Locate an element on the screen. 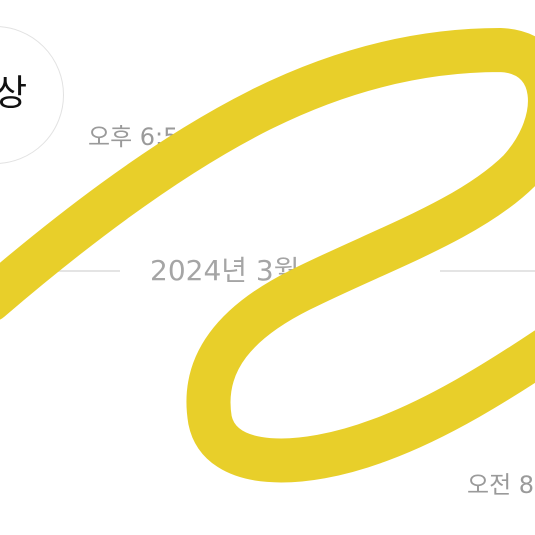 This screenshot has height=535, width=535. date-divider-line-left is located at coordinates (60, 271).